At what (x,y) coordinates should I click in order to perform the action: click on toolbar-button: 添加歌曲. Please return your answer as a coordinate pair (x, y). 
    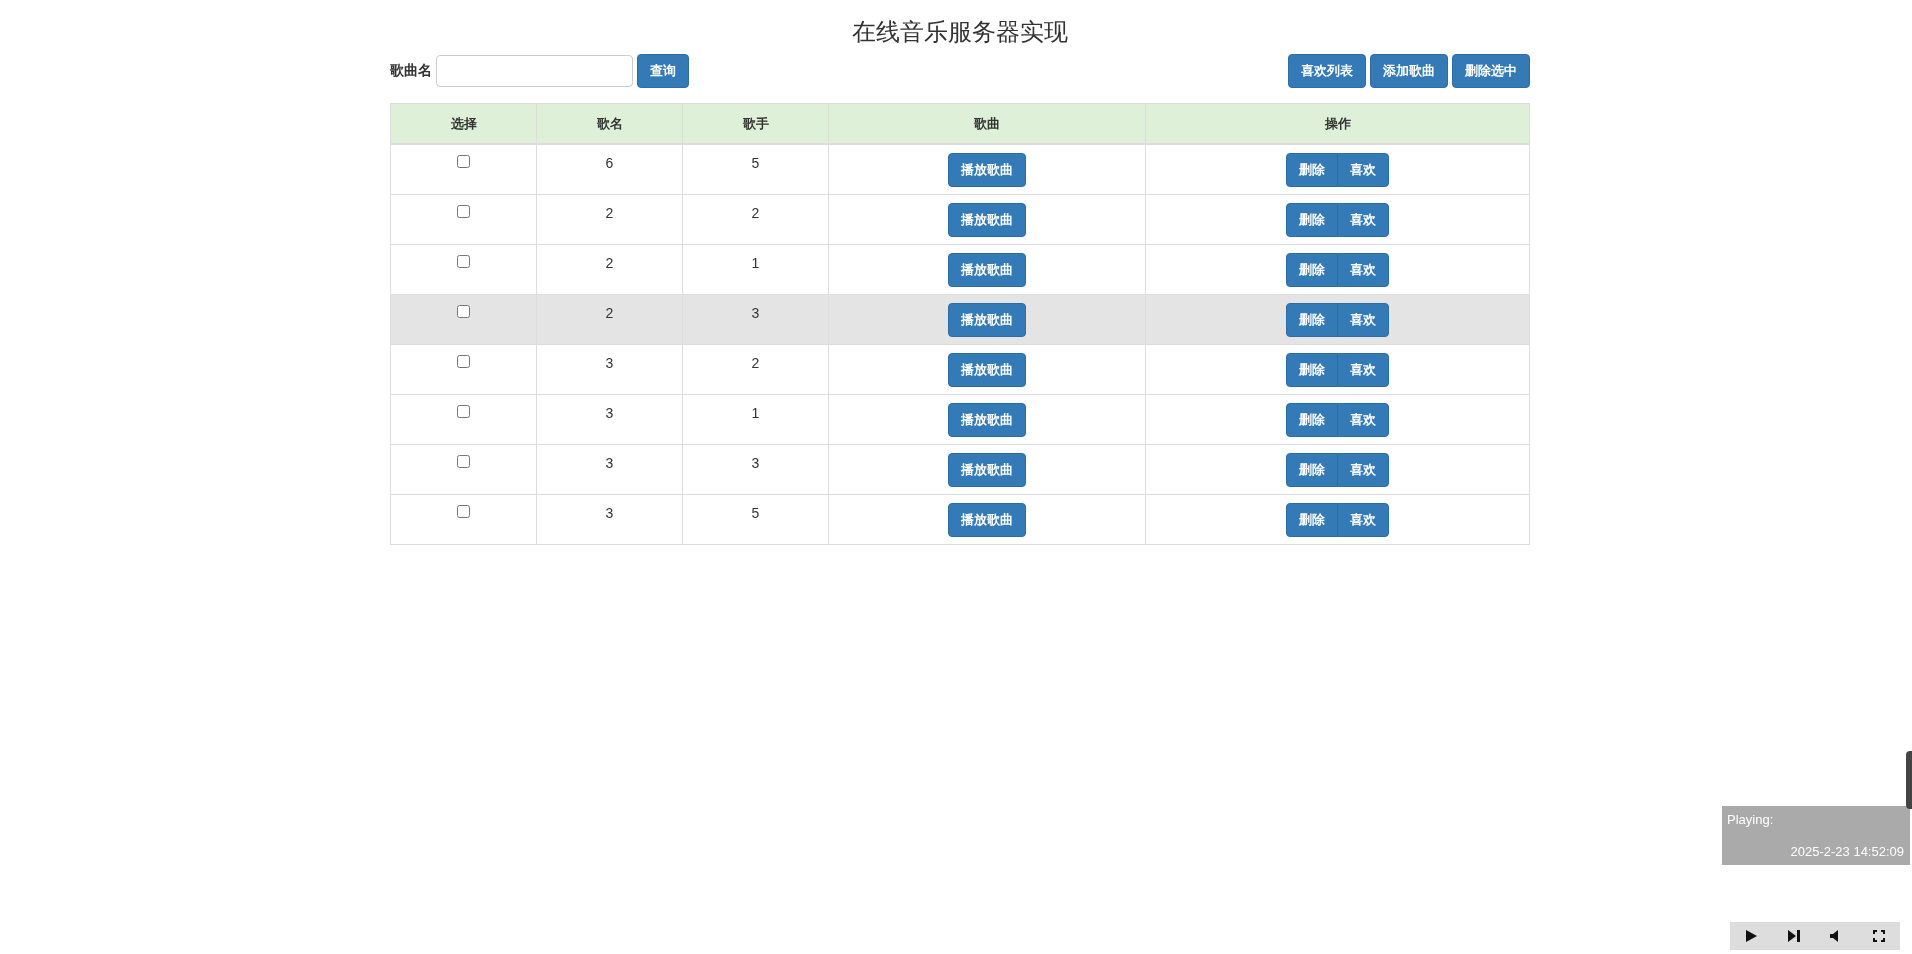
    Looking at the image, I should click on (1409, 71).